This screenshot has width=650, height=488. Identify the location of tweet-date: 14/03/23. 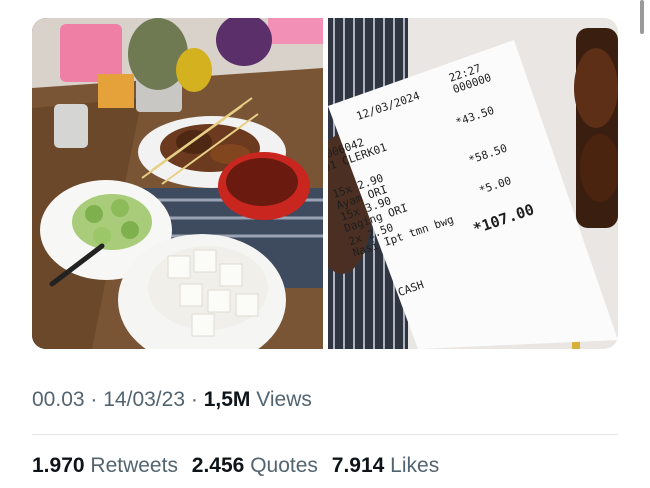
(144, 399).